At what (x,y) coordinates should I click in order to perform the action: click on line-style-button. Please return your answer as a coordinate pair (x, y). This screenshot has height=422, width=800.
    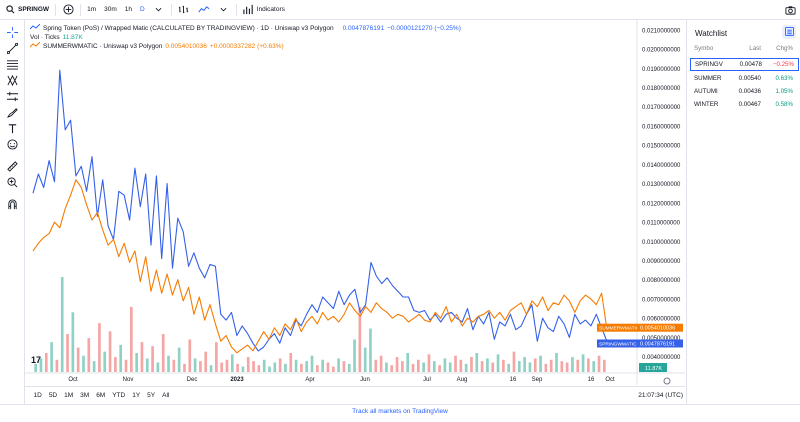
    Looking at the image, I should click on (204, 10).